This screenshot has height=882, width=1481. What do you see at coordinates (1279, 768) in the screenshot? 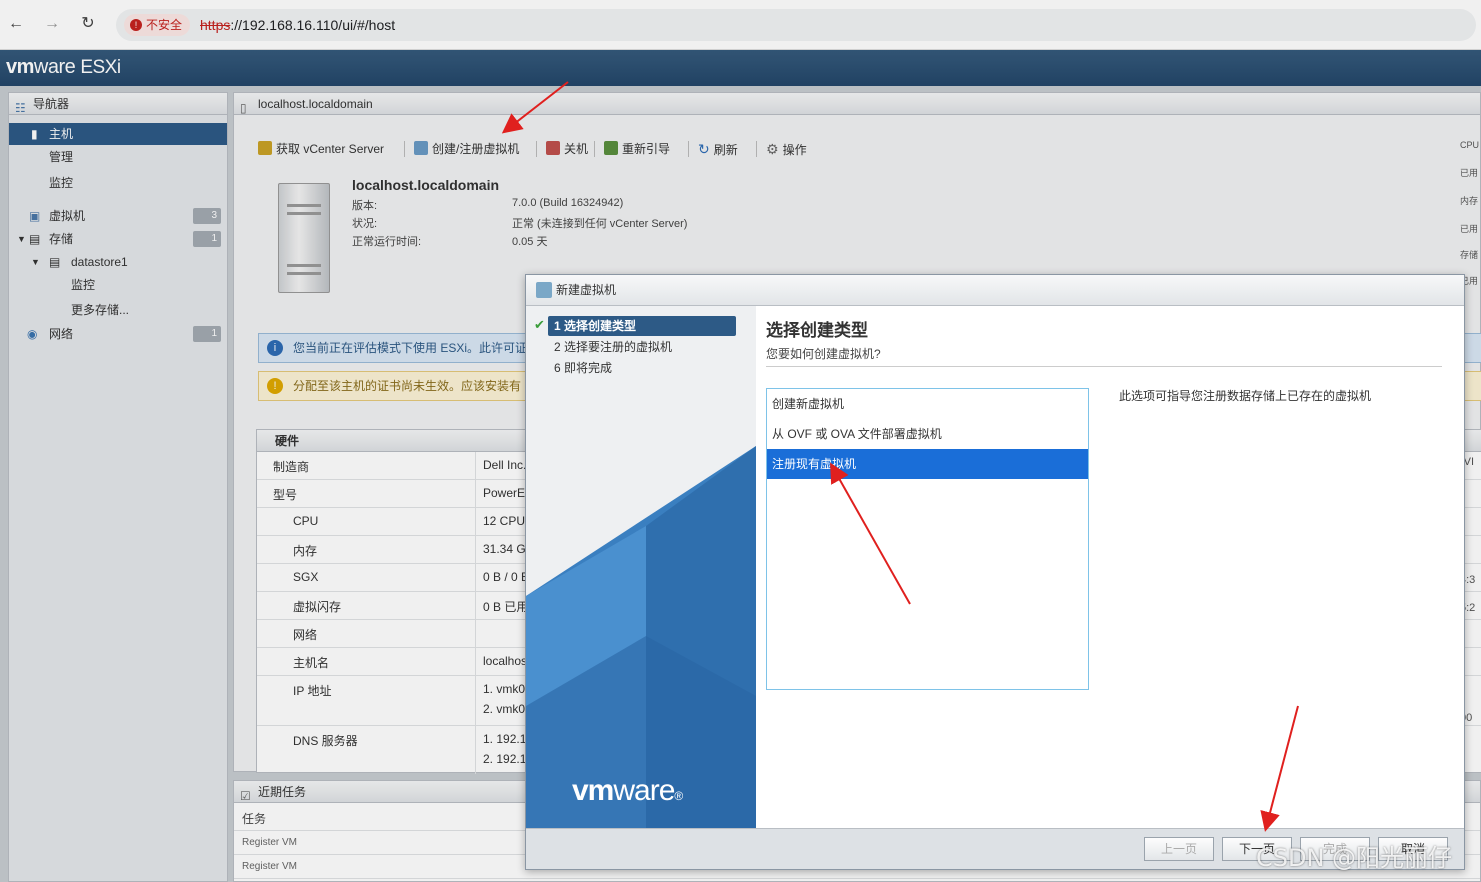
I see `arrow-to-next-button` at bounding box center [1279, 768].